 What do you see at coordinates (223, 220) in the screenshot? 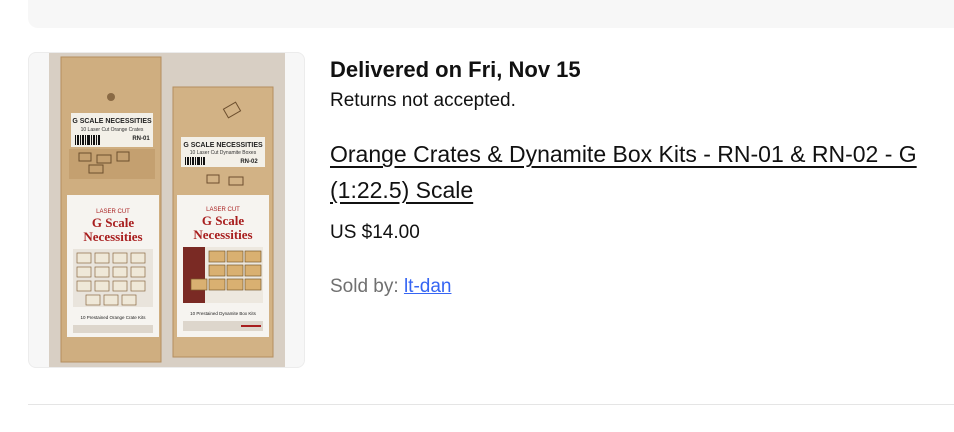
I see `right-brand-line1: G Scale` at bounding box center [223, 220].